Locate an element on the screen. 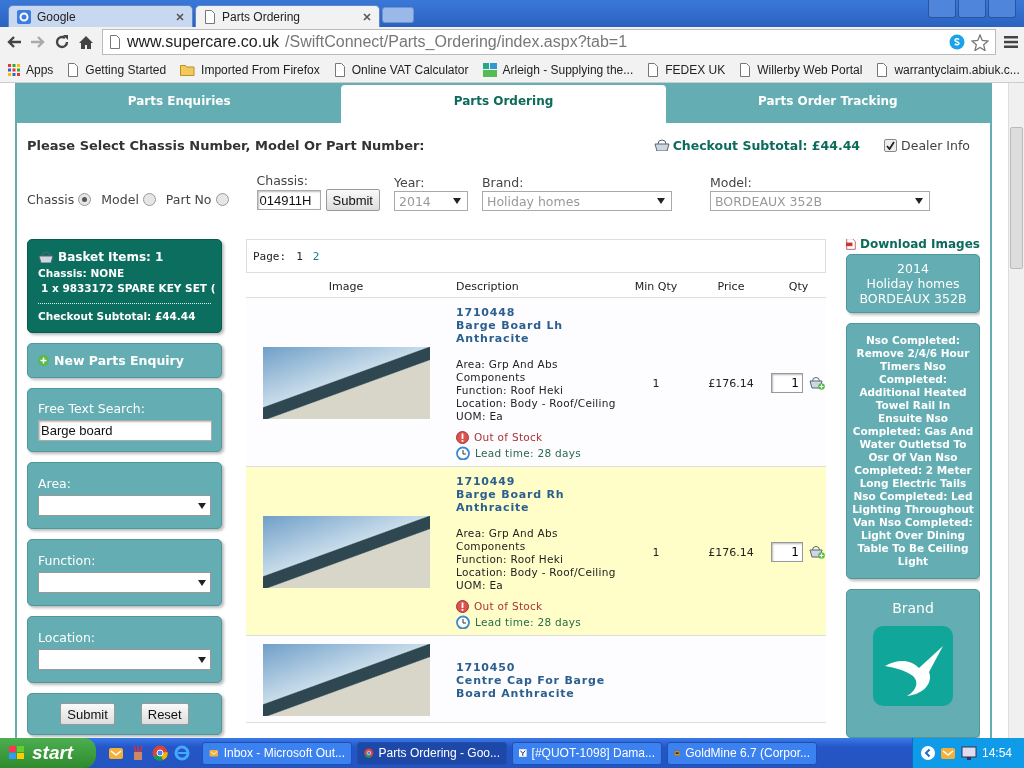  field-label: Chassis: is located at coordinates (283, 180).